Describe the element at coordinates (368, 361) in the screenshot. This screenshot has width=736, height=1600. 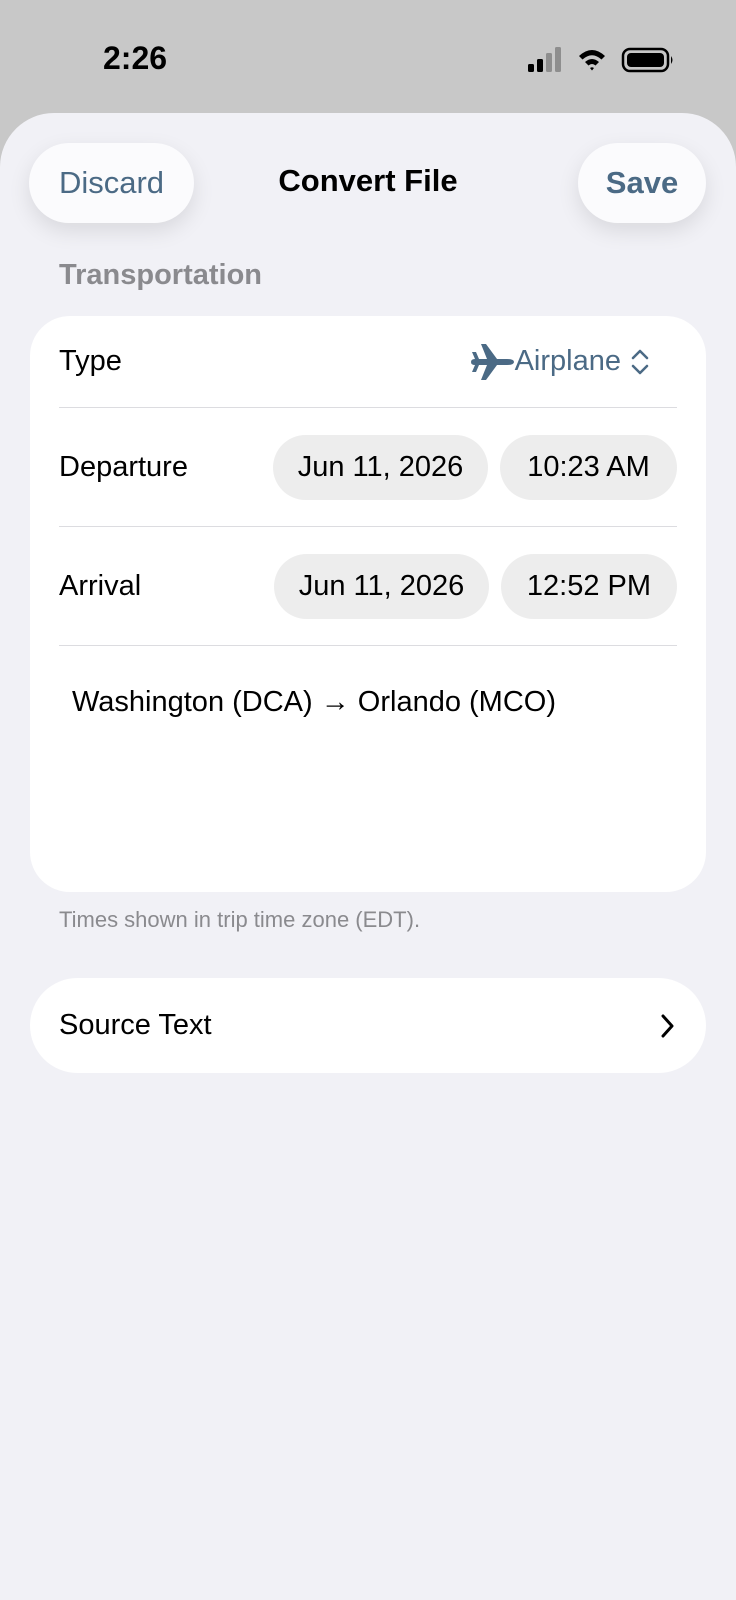
I see `type-row: Type Airplane` at that location.